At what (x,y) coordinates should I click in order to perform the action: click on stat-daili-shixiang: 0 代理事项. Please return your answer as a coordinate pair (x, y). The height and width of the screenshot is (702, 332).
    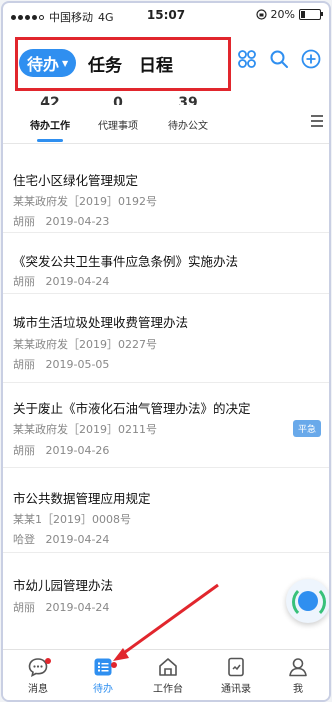
    Looking at the image, I should click on (118, 111).